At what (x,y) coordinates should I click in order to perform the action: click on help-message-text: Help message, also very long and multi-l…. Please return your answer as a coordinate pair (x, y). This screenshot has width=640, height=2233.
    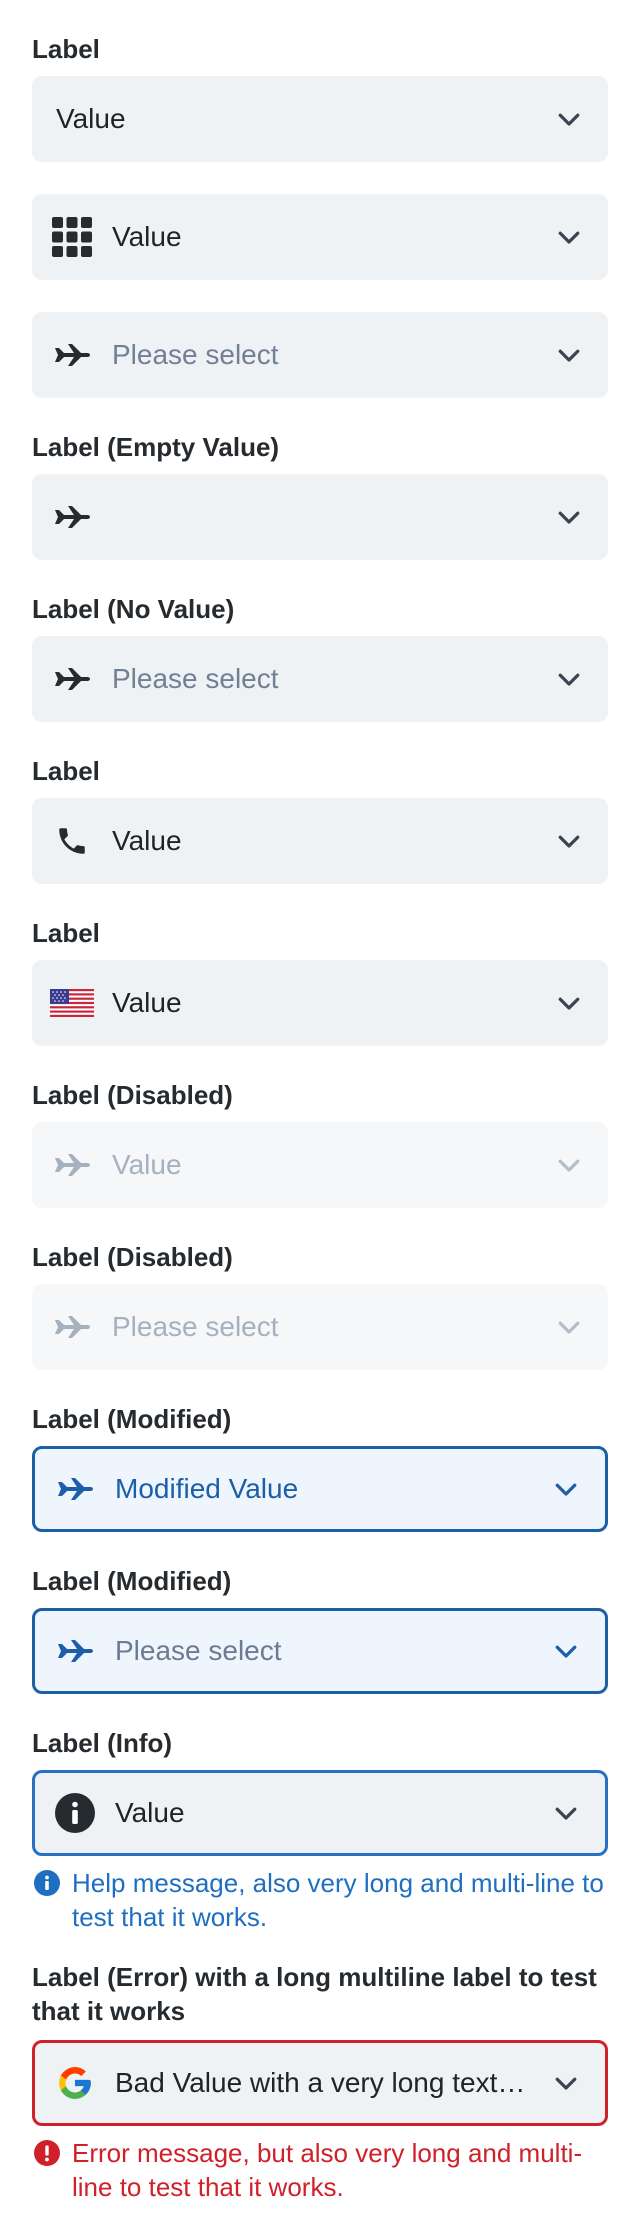
    Looking at the image, I should click on (338, 1900).